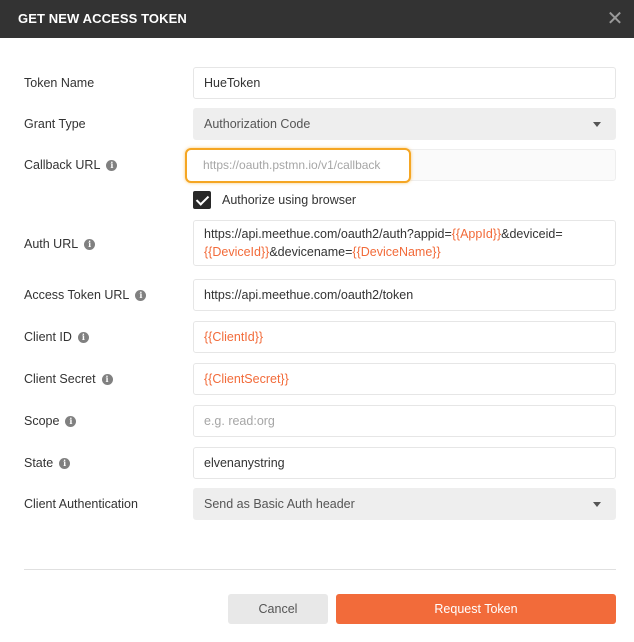 The height and width of the screenshot is (642, 634). I want to click on auth-url-var-appid: {{AppId}}, so click(476, 234).